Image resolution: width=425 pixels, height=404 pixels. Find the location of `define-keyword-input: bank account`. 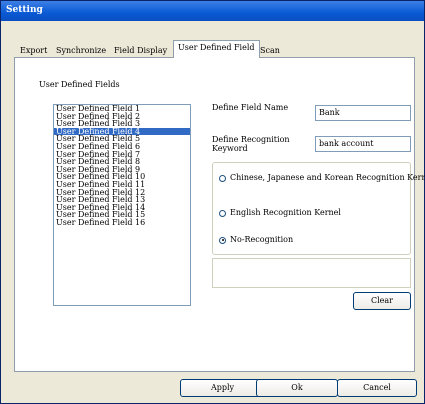

define-keyword-input: bank account is located at coordinates (363, 144).